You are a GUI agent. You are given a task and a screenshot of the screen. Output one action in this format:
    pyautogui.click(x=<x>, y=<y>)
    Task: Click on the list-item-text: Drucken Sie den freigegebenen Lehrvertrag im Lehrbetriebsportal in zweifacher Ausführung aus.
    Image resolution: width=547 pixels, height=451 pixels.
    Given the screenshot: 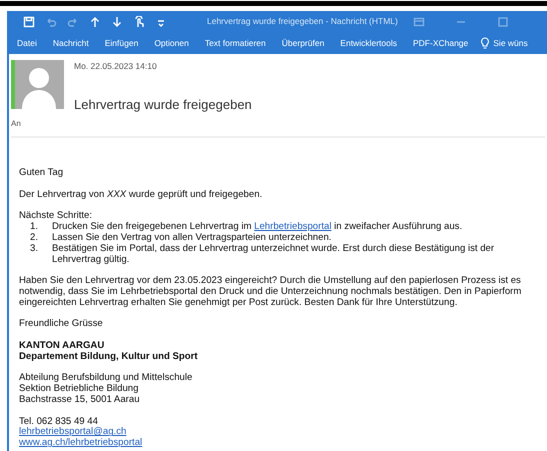 What is the action you would take?
    pyautogui.click(x=258, y=227)
    